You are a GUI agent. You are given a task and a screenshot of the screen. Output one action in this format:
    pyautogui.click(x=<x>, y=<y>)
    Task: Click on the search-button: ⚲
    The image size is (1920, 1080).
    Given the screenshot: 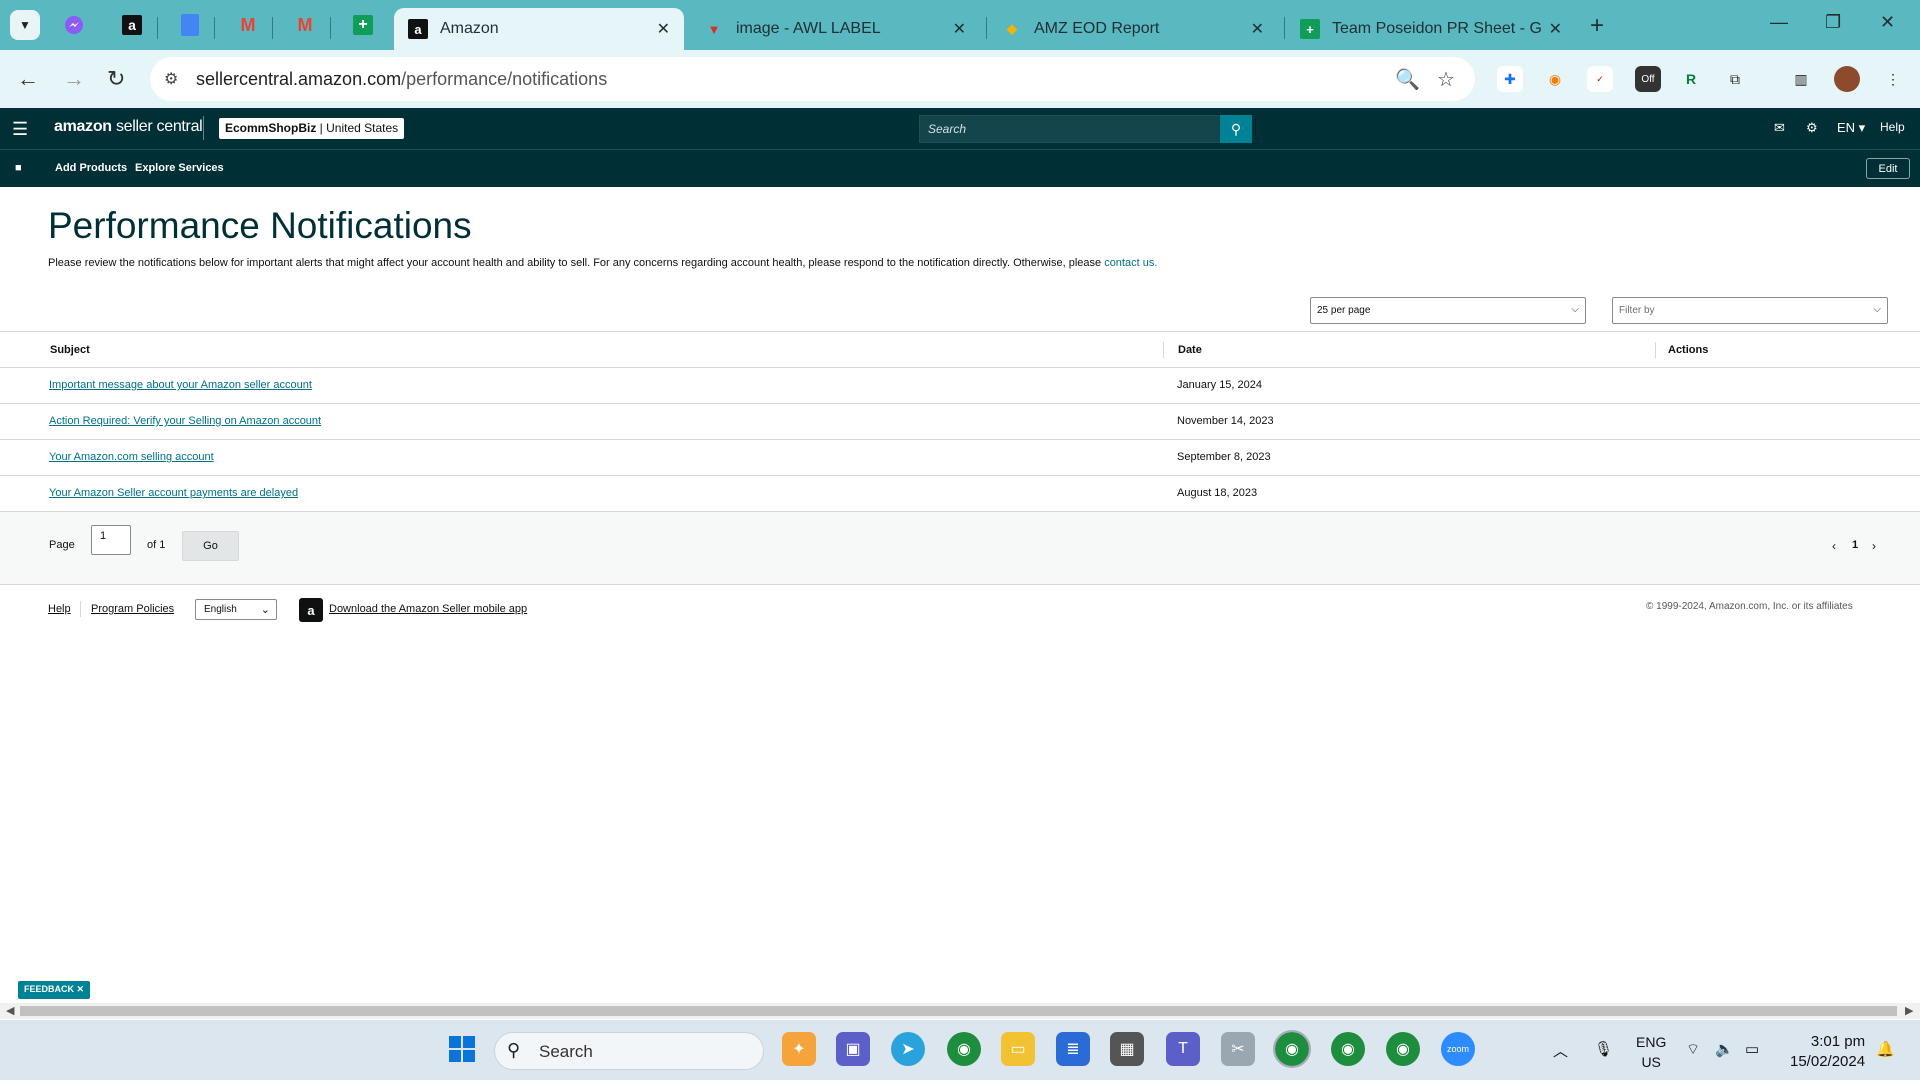 What is the action you would take?
    pyautogui.click(x=1236, y=129)
    